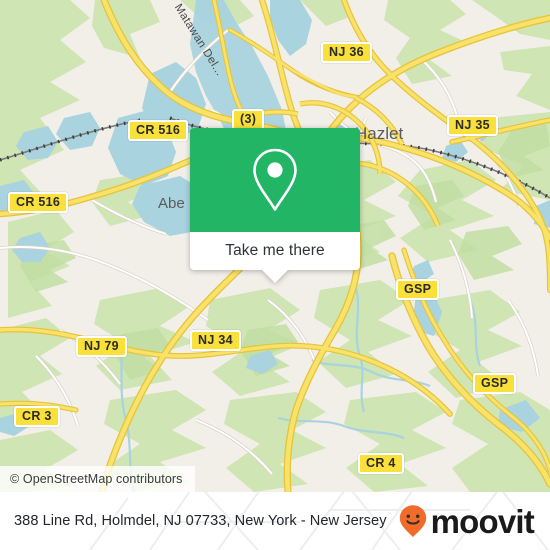 The width and height of the screenshot is (550, 550). What do you see at coordinates (275, 251) in the screenshot?
I see `take-me-there-button: Take me there` at bounding box center [275, 251].